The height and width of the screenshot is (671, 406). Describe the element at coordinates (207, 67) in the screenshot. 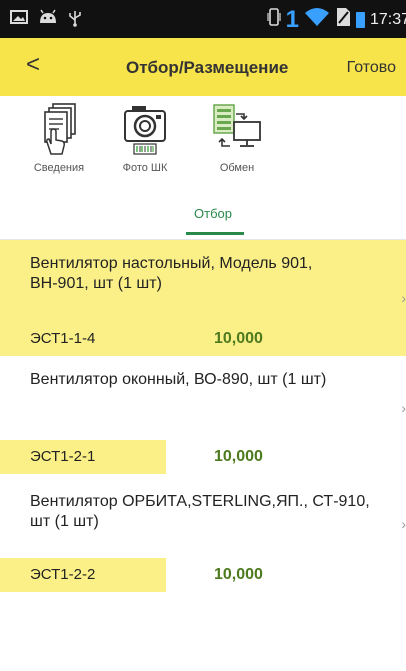

I see `page-title: Отбор/Размещение` at that location.